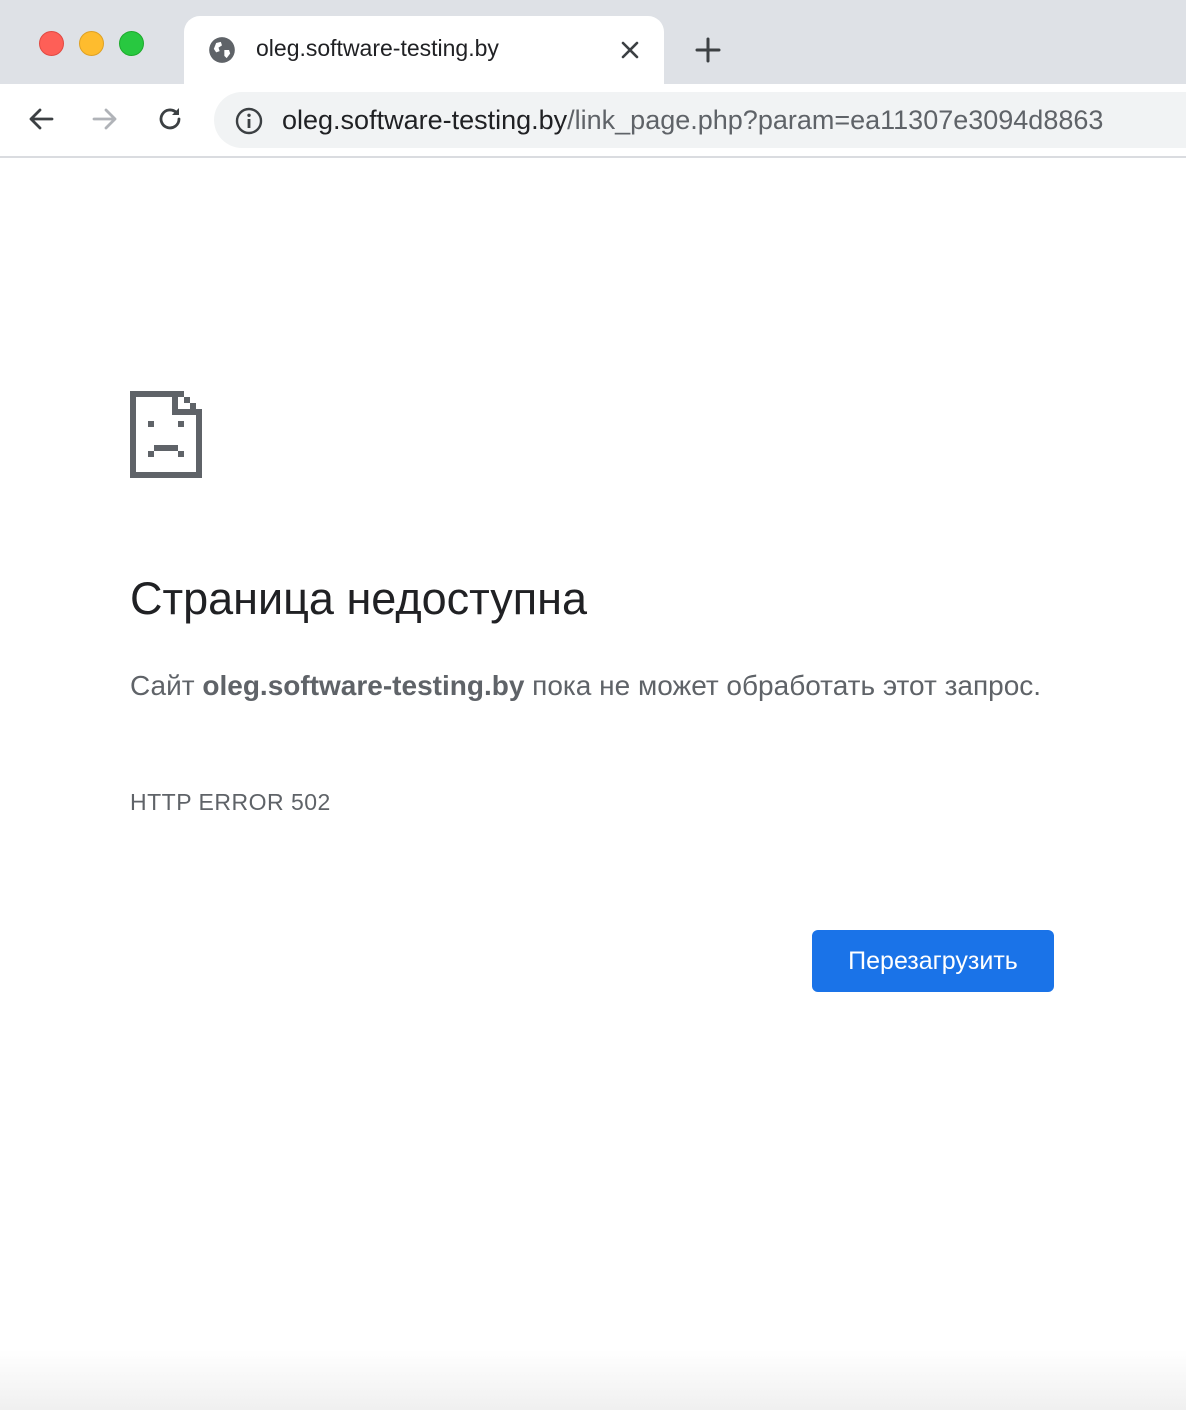 The width and height of the screenshot is (1186, 1410). I want to click on sad-page-icon, so click(166, 434).